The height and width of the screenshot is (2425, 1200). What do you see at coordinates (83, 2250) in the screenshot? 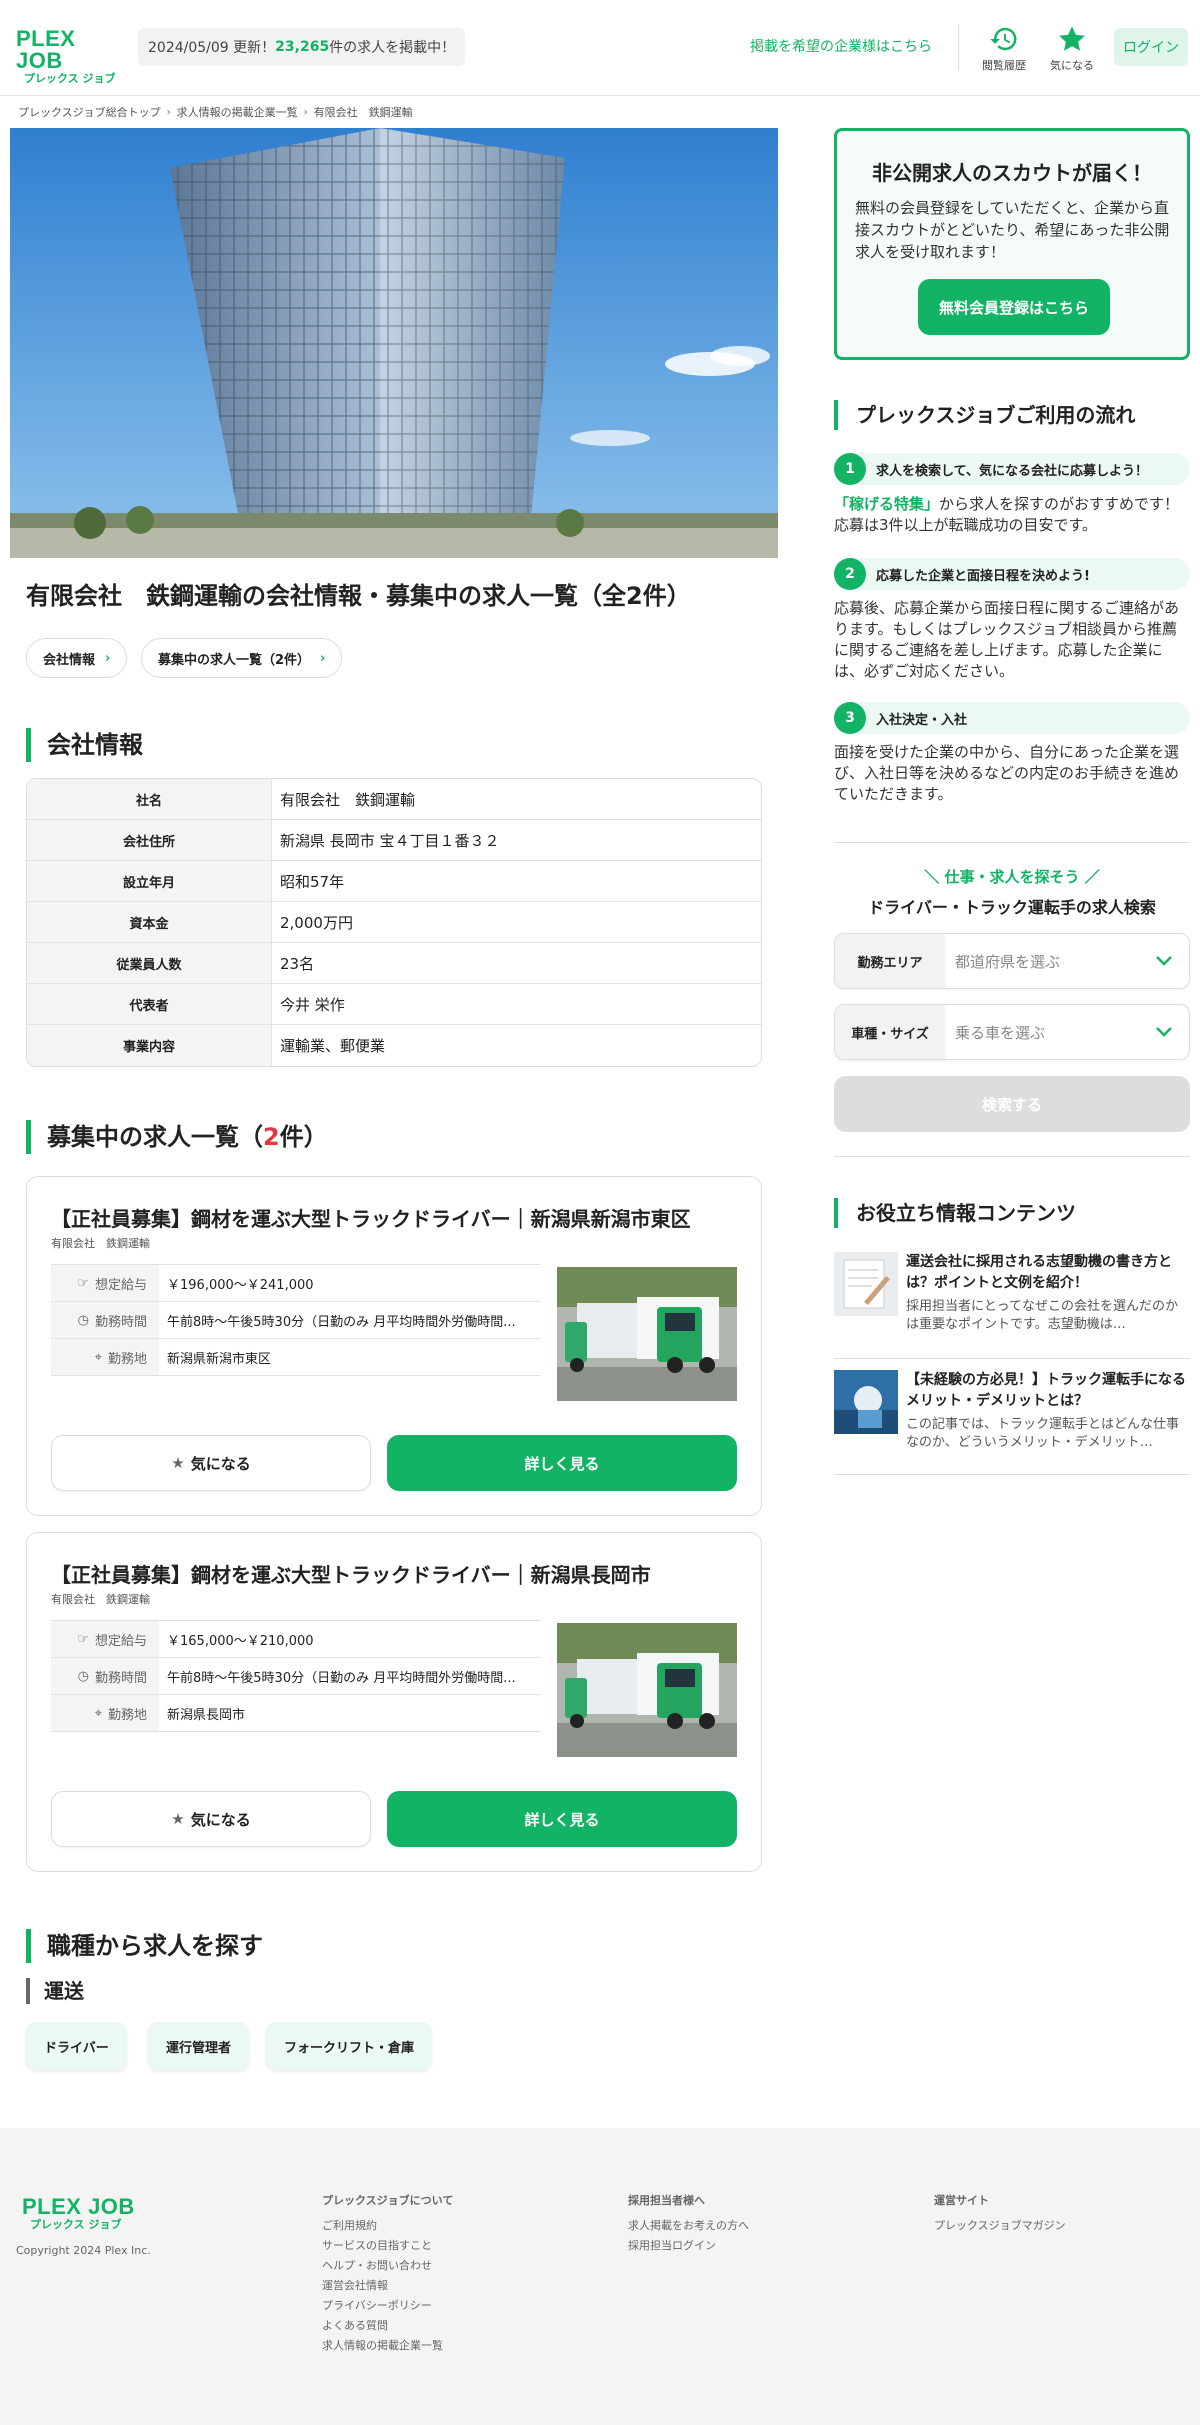
I see `copyright: Copyright 2024 Plex Inc.` at bounding box center [83, 2250].